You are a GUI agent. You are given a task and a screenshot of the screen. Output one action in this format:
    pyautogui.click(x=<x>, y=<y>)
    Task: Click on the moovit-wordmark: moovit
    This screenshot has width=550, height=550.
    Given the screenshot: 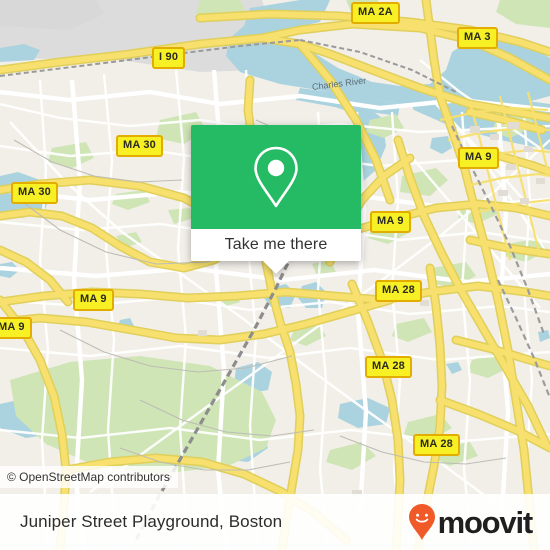 What is the action you would take?
    pyautogui.click(x=485, y=522)
    